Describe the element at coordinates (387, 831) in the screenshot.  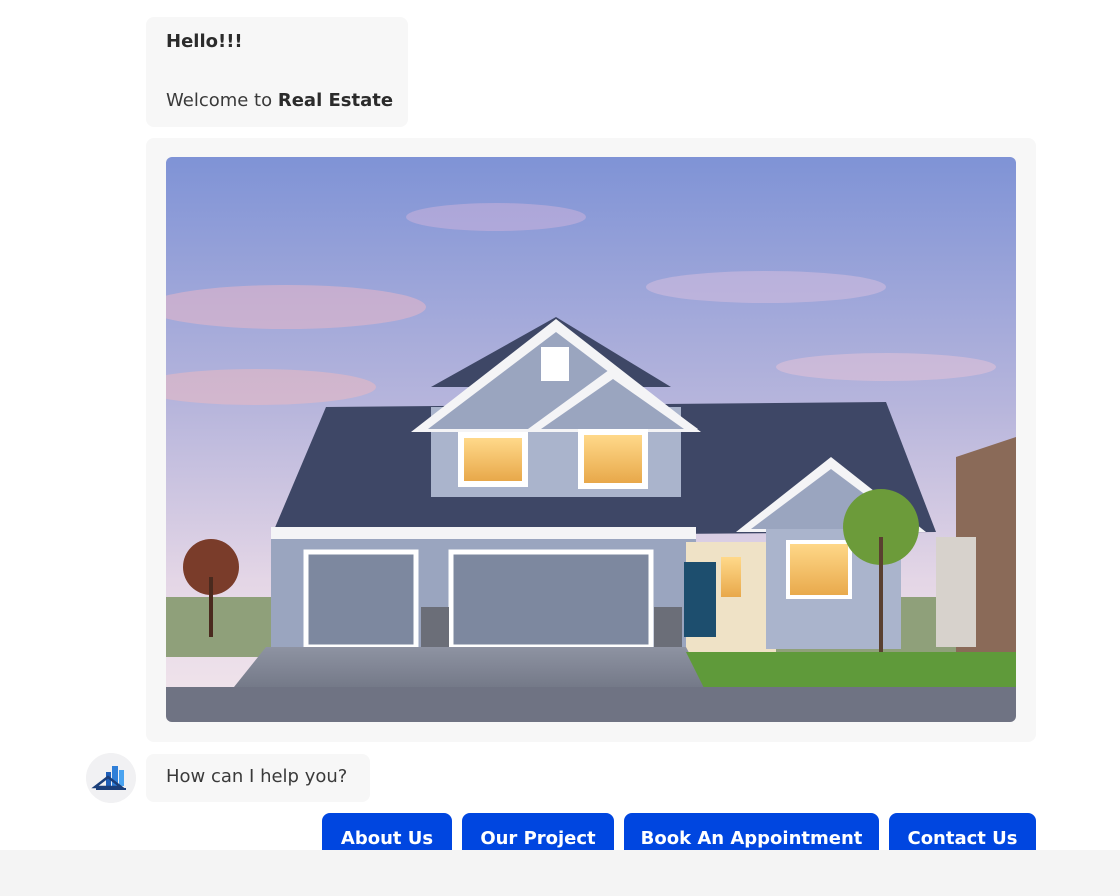
I see `about-us-button: About Us` at that location.